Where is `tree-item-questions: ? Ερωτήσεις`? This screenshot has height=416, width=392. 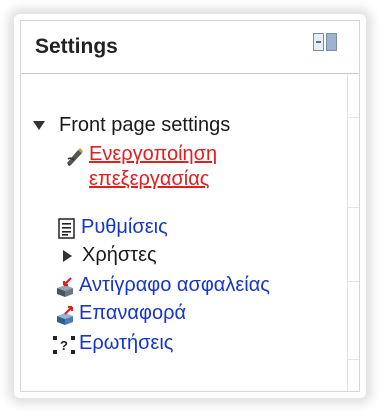 tree-item-questions: ? Ερωτήσεις is located at coordinates (113, 343).